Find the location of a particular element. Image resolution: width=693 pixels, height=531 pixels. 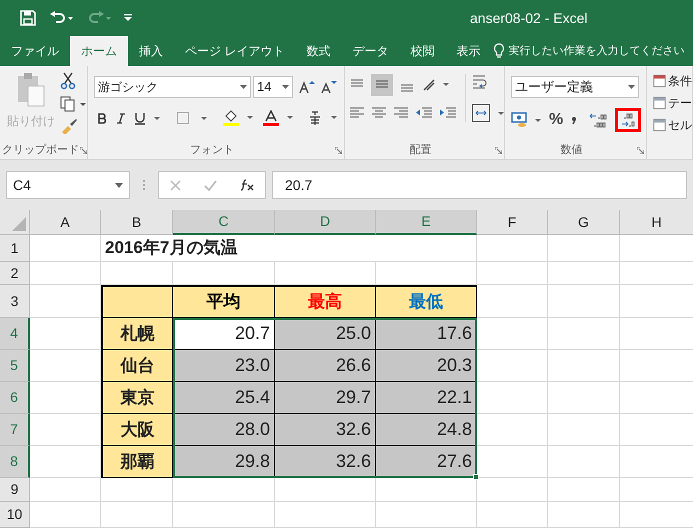

column-header: F is located at coordinates (512, 222).